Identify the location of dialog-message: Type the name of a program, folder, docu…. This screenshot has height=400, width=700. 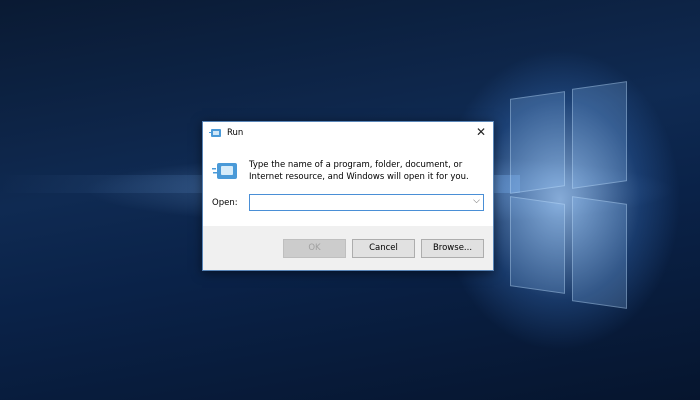
(359, 171).